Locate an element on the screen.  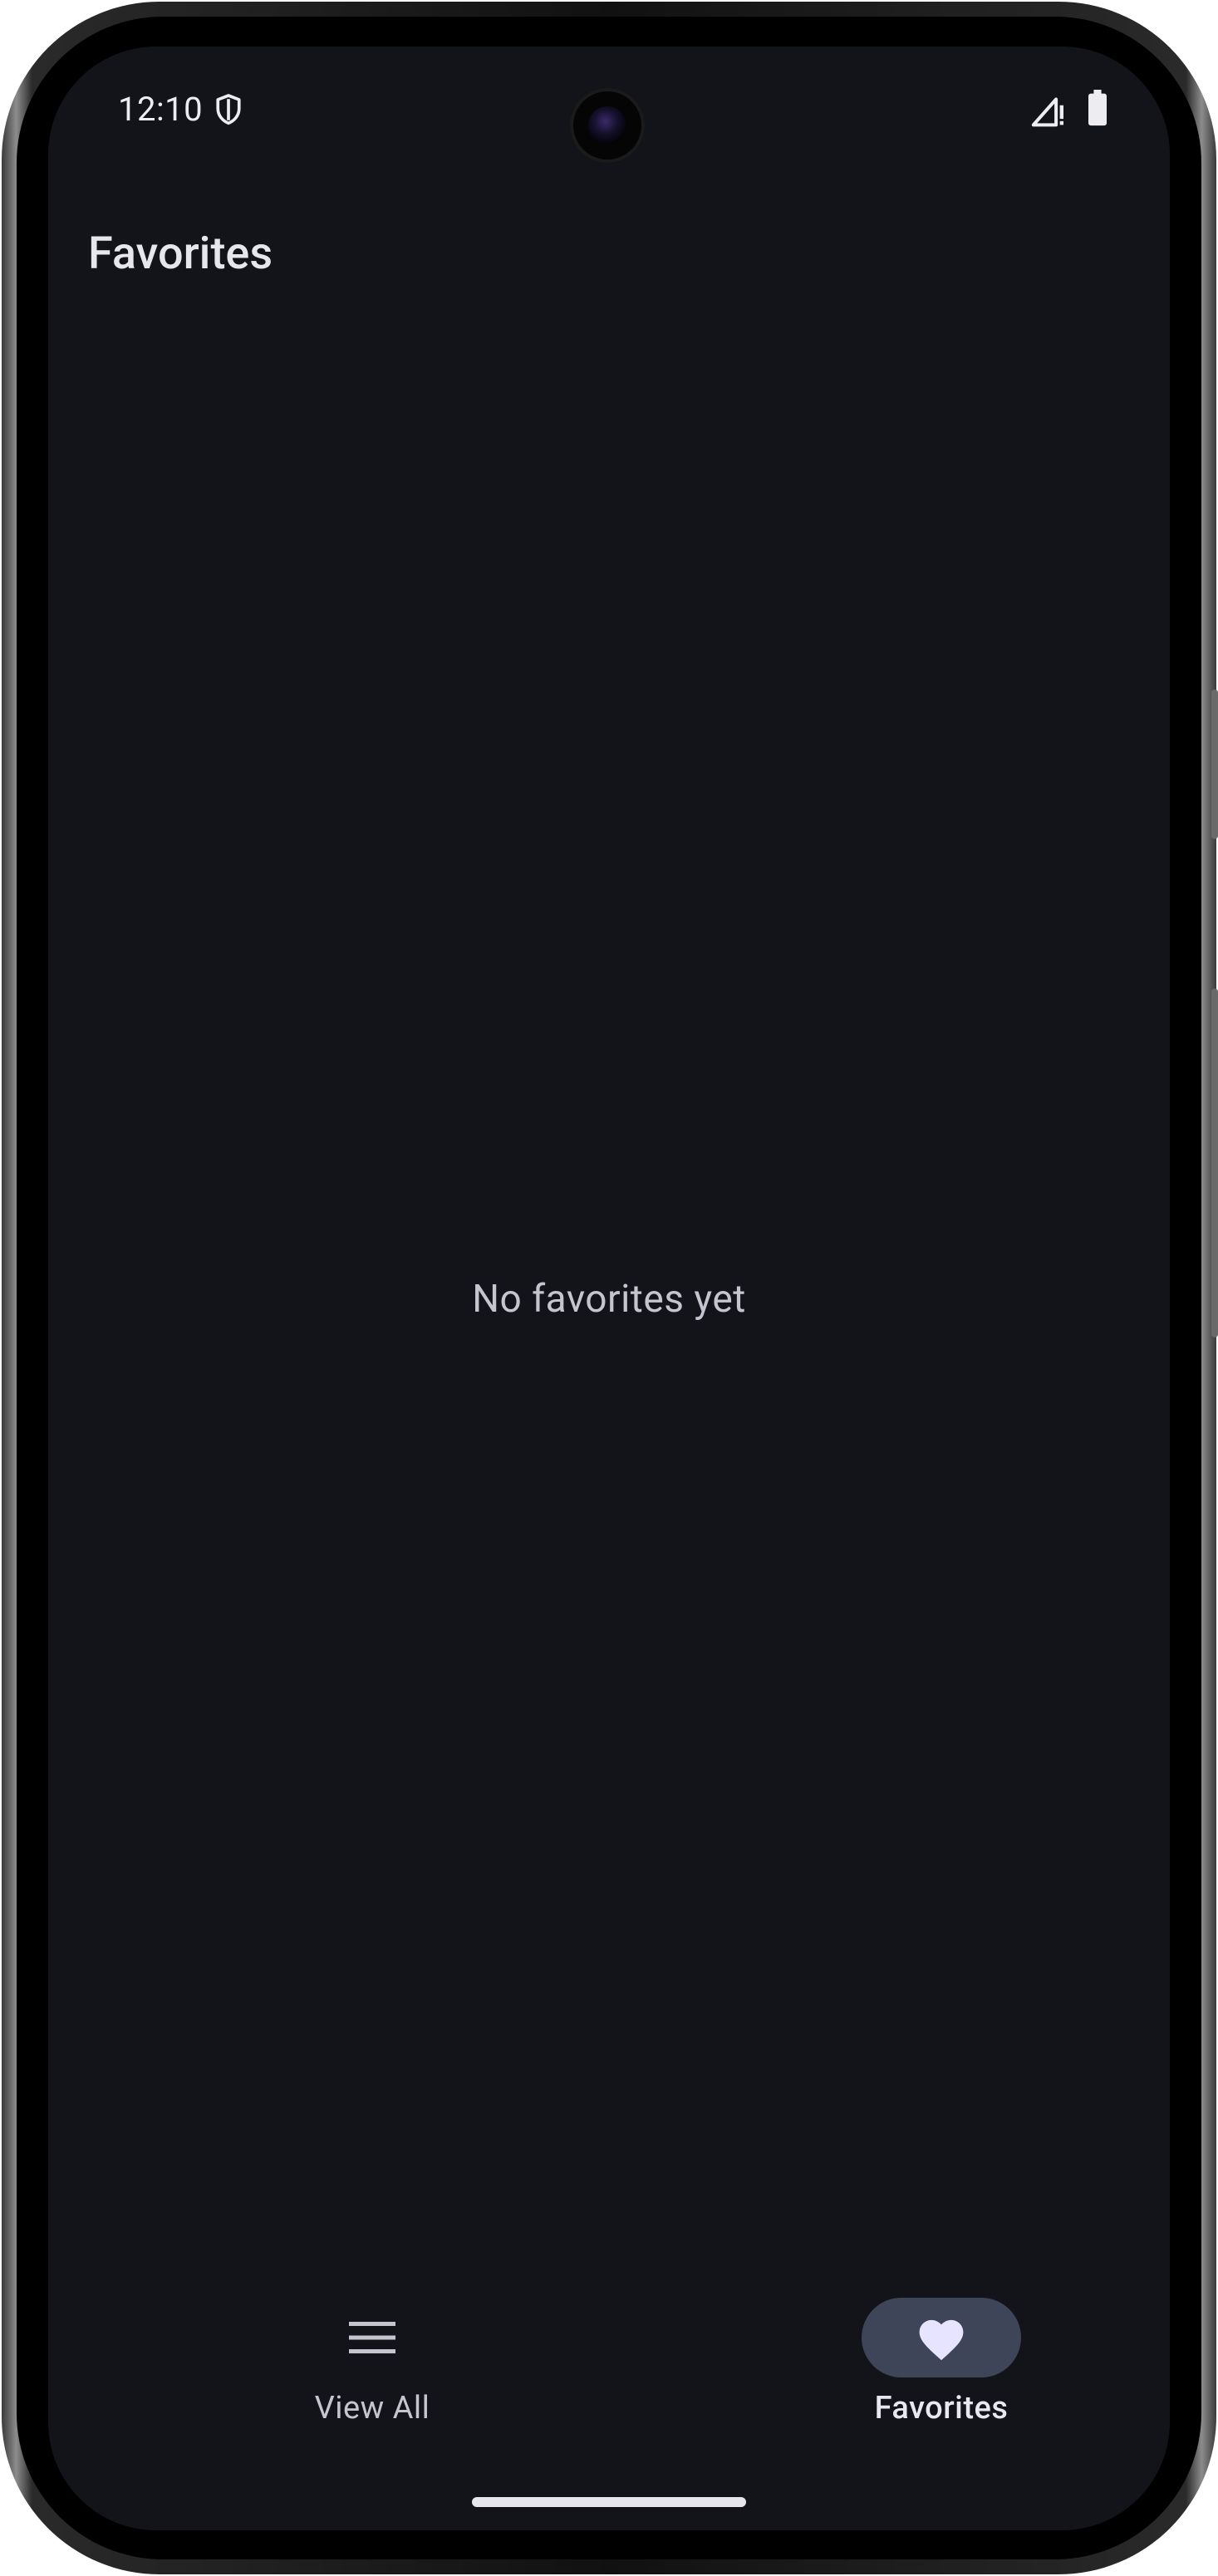
front-camera is located at coordinates (607, 125).